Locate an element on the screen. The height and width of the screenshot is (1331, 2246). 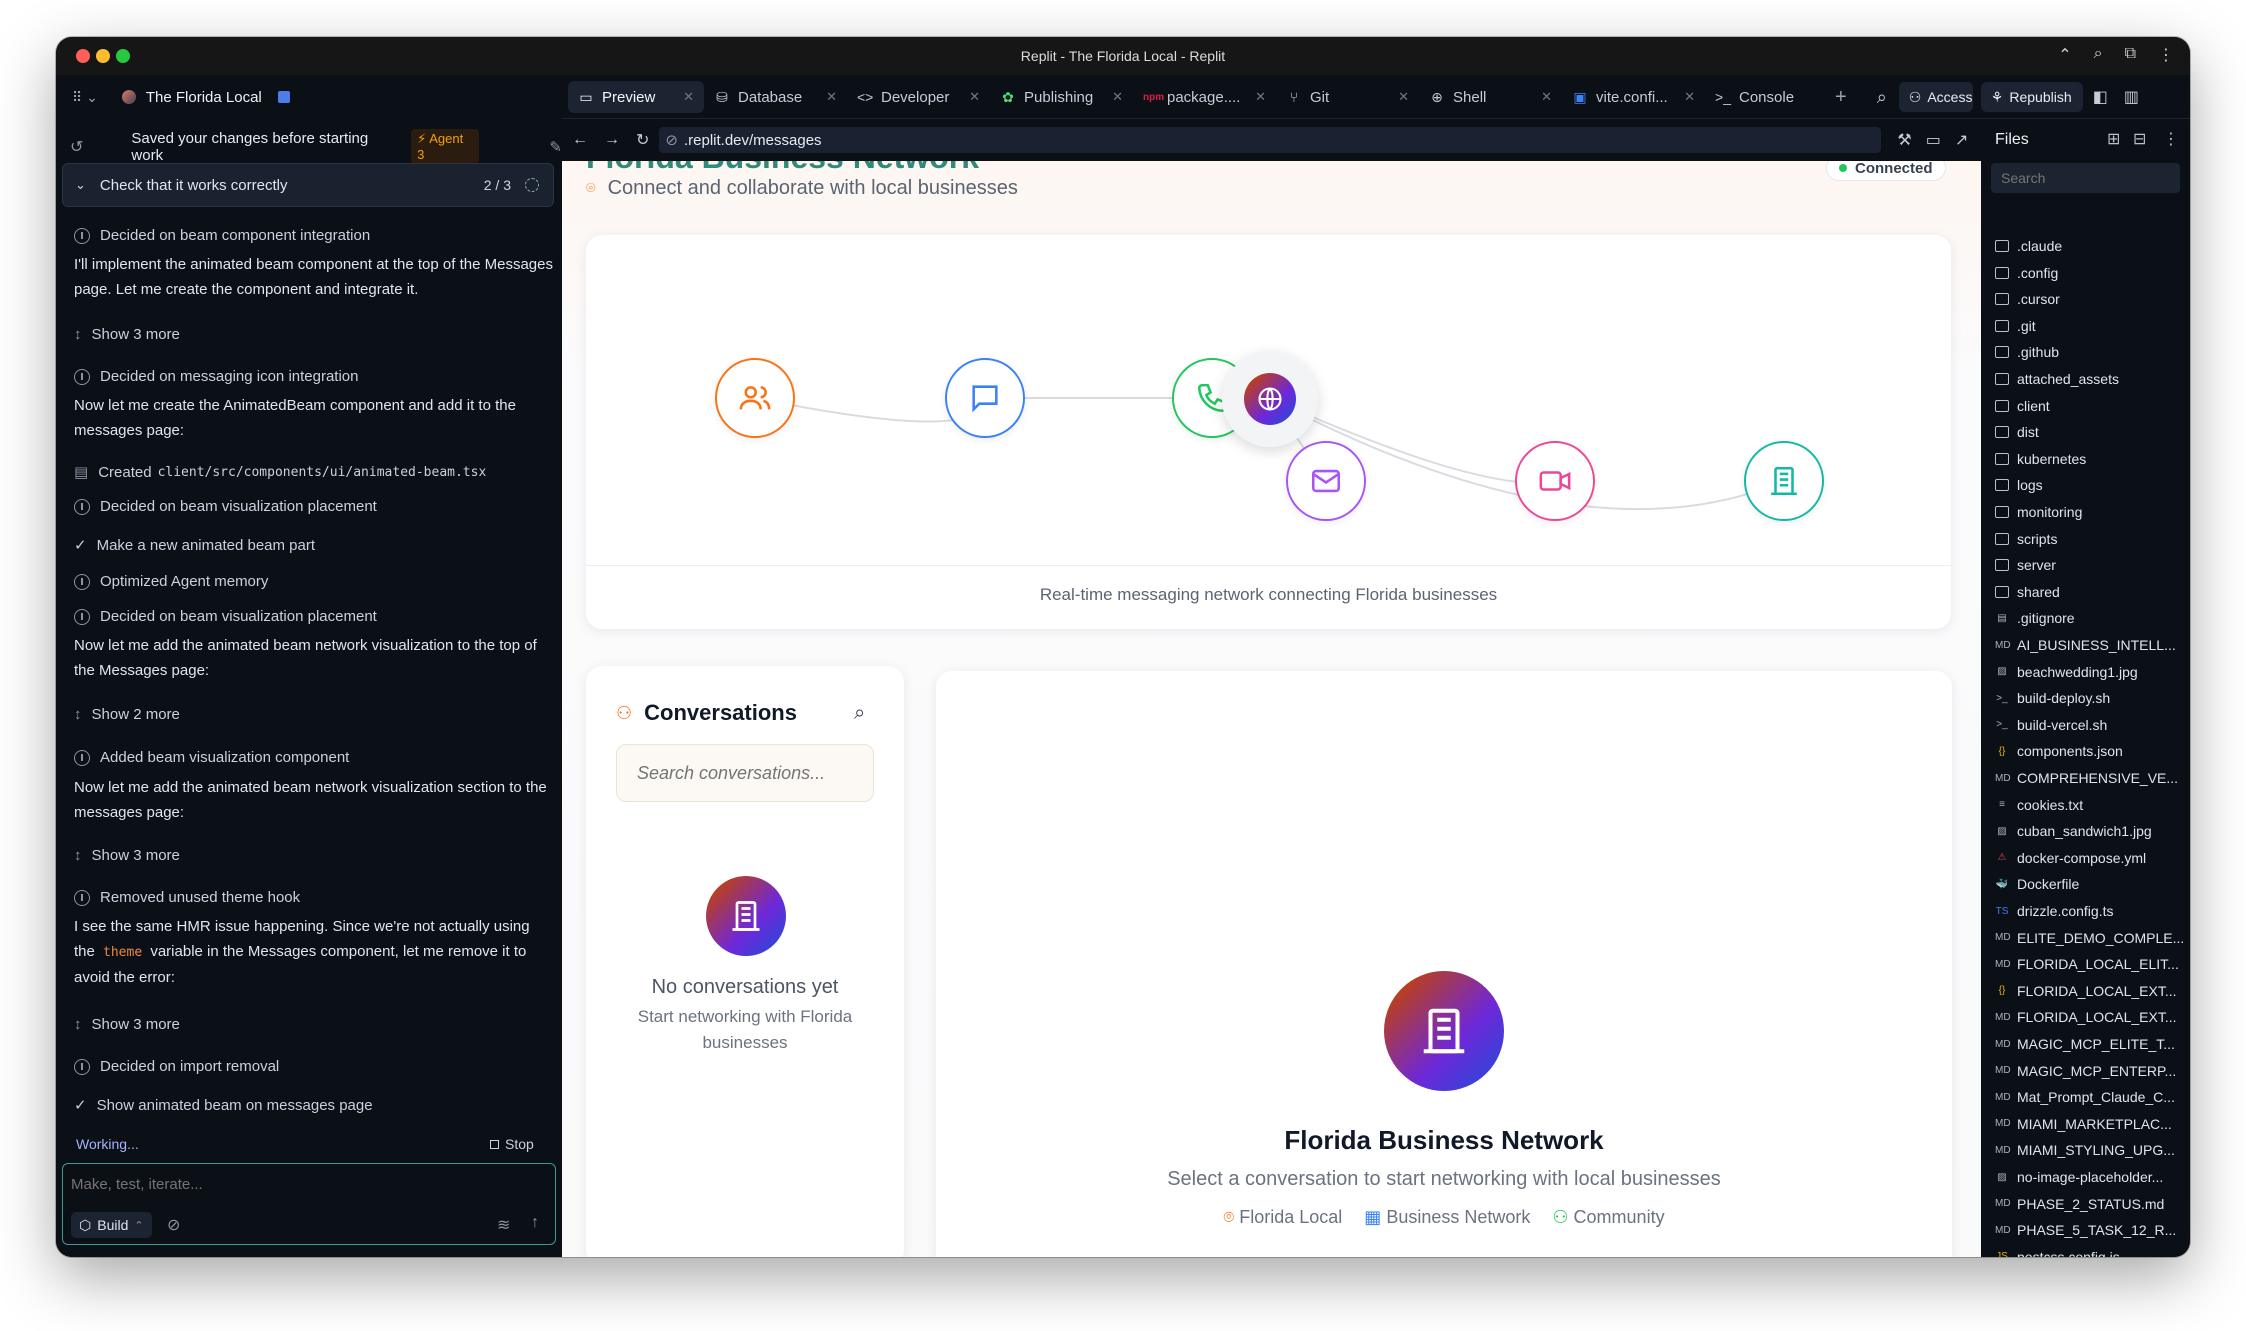
mode-selector: ⬡ Build ⌃ is located at coordinates (111, 1225).